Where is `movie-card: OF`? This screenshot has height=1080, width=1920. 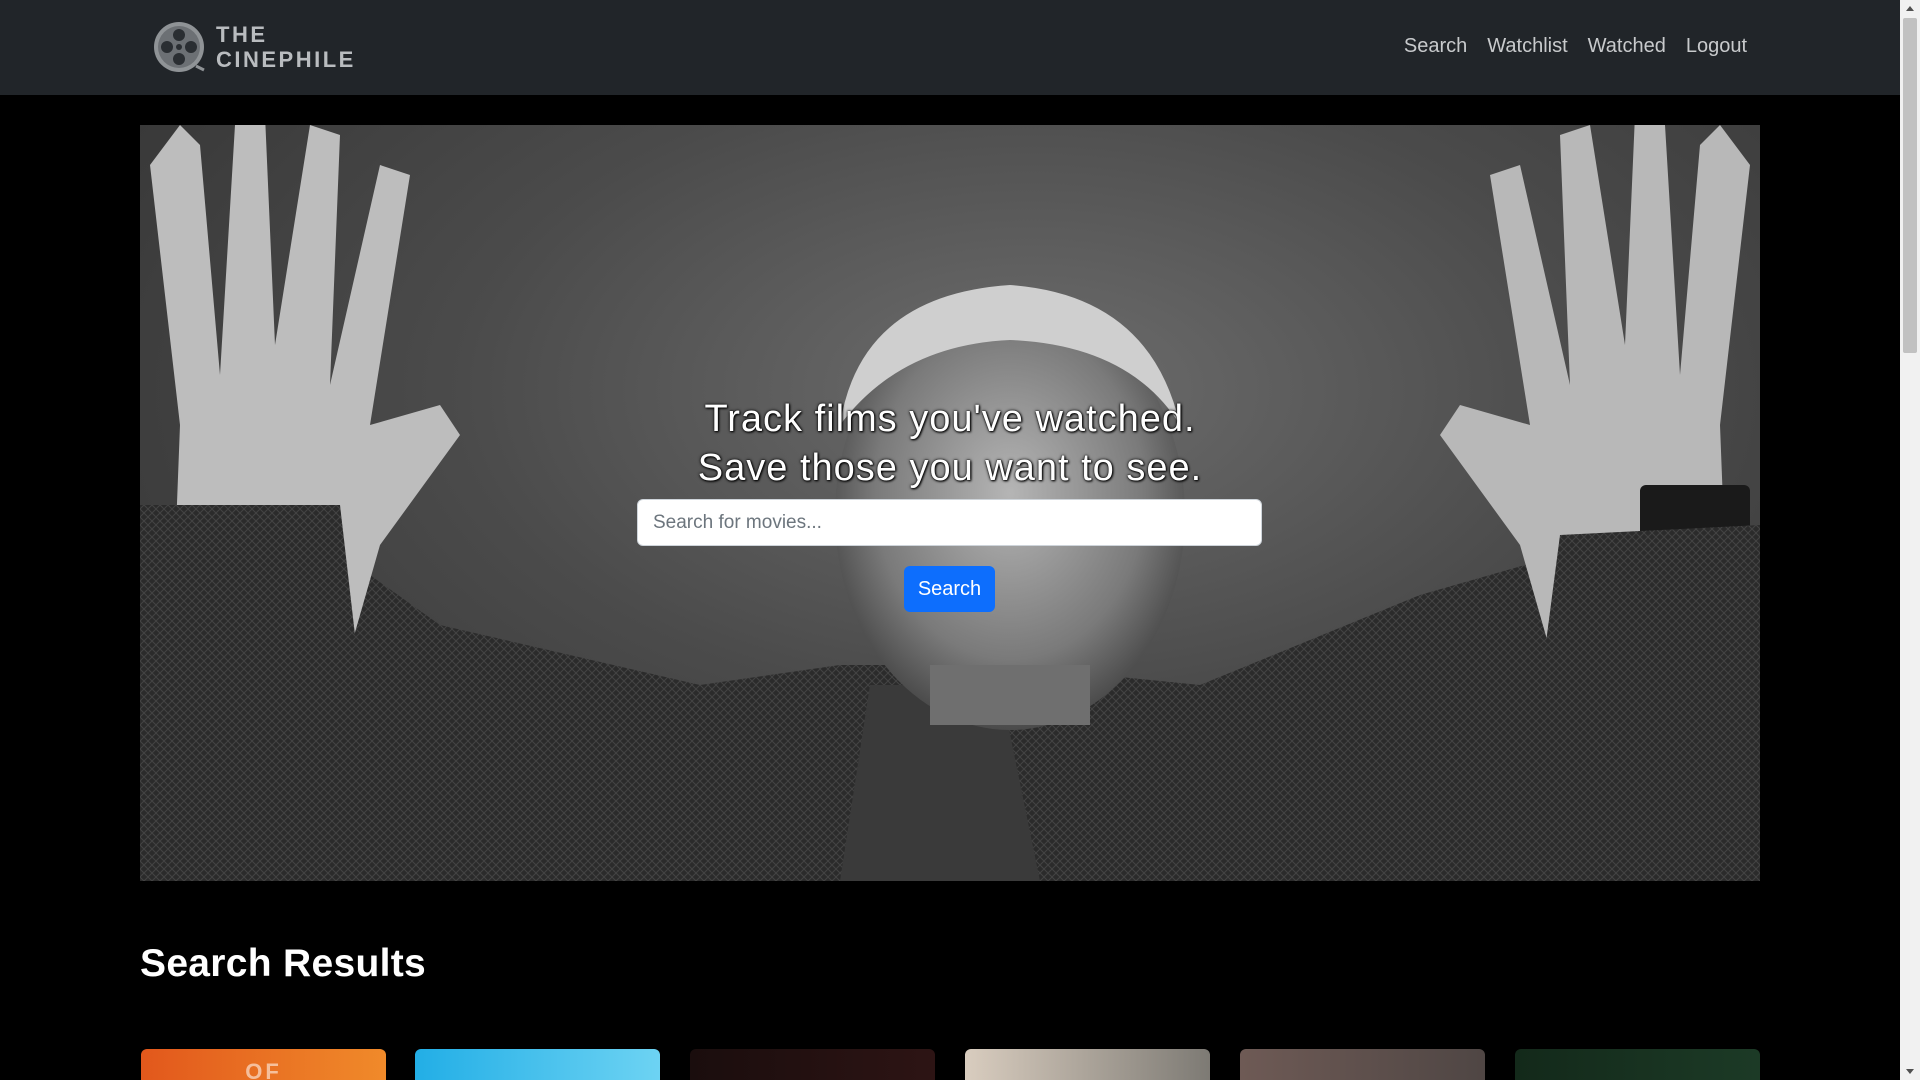 movie-card: OF is located at coordinates (263, 1064).